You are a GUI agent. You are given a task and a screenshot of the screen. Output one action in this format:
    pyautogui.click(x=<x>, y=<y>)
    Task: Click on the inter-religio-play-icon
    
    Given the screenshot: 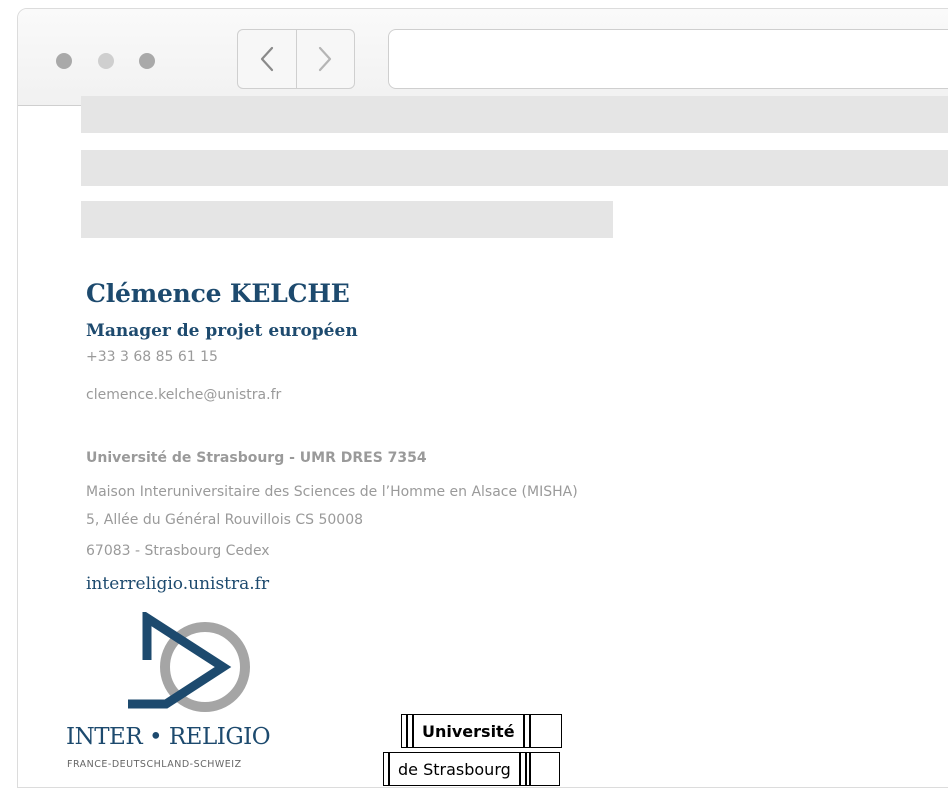 What is the action you would take?
    pyautogui.click(x=189, y=662)
    